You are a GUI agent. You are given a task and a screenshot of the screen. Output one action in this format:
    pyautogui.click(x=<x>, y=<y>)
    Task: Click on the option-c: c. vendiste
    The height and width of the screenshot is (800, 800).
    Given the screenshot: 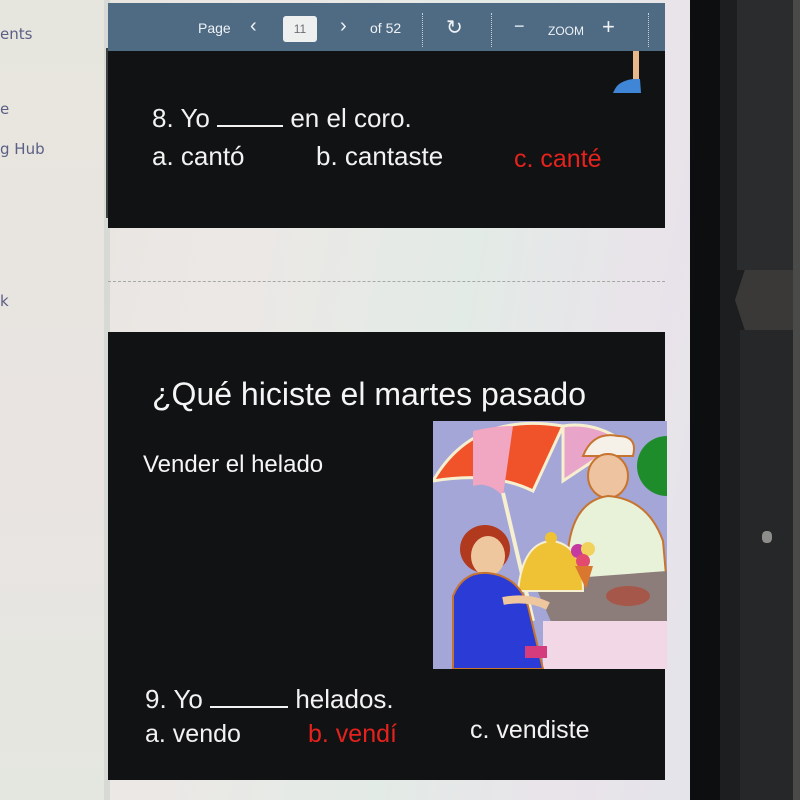 What is the action you would take?
    pyautogui.click(x=530, y=730)
    